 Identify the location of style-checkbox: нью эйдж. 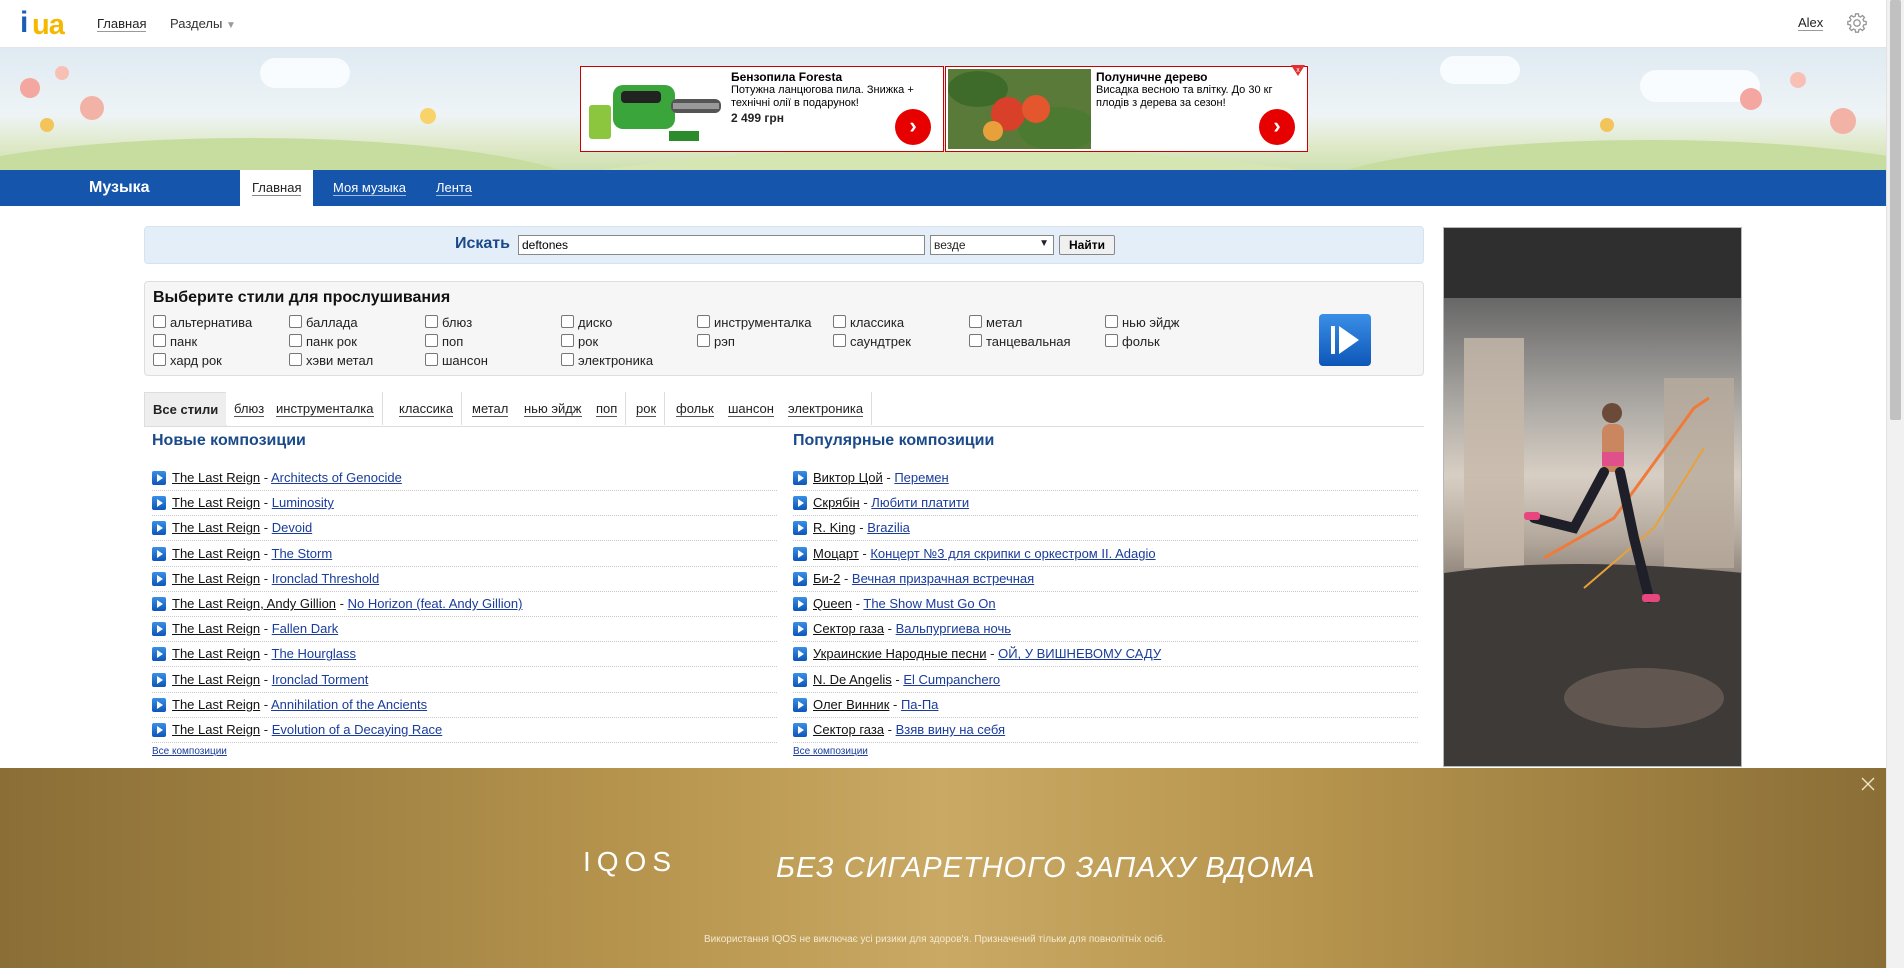
(1142, 322).